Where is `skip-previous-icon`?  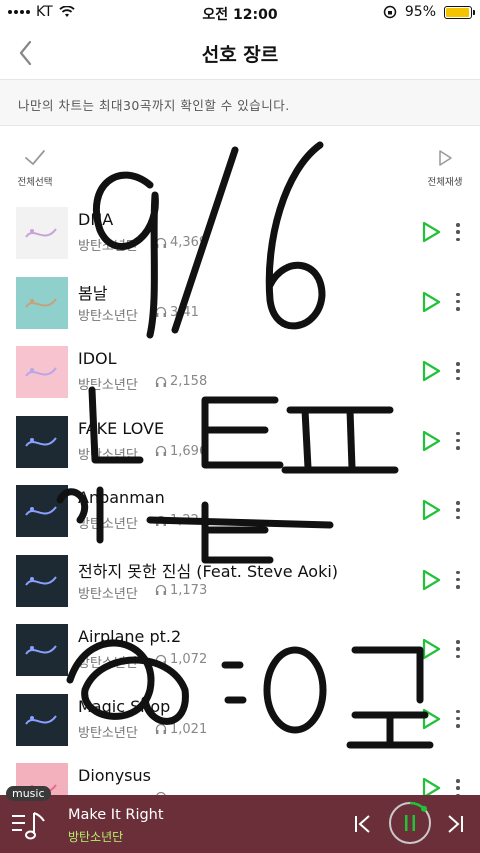
skip-previous-icon is located at coordinates (363, 824).